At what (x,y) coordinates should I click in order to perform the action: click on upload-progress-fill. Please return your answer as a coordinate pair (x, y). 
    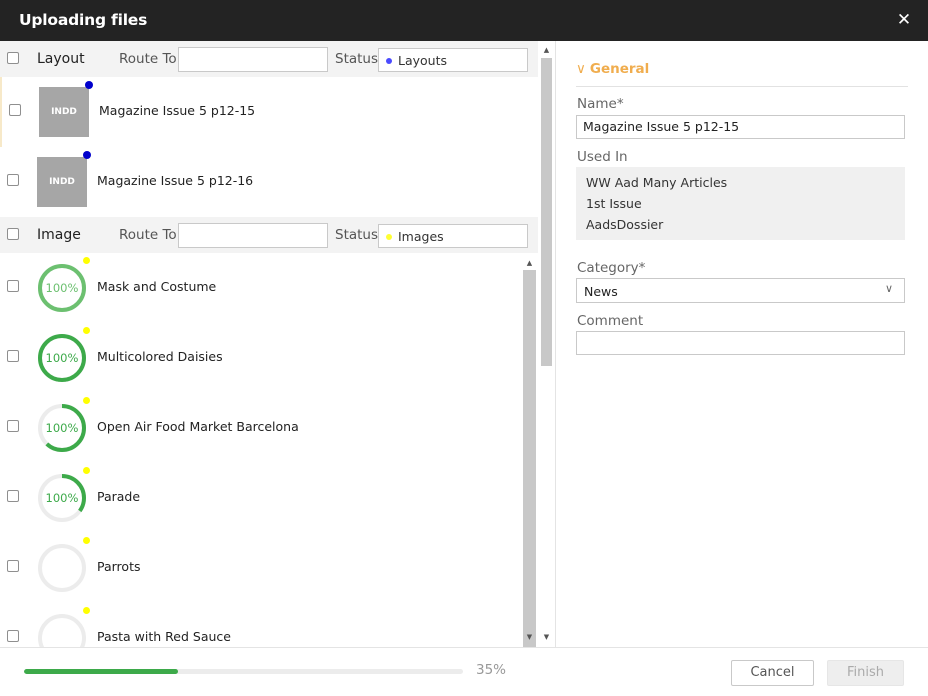
    Looking at the image, I should click on (101, 671).